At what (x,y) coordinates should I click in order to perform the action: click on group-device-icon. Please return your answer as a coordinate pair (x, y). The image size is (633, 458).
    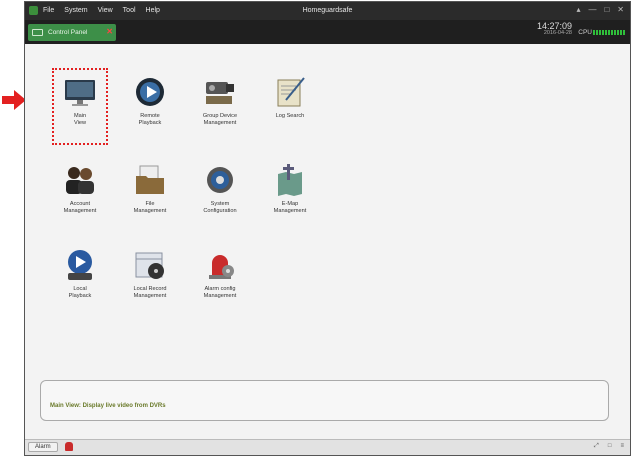
    Looking at the image, I should click on (220, 92).